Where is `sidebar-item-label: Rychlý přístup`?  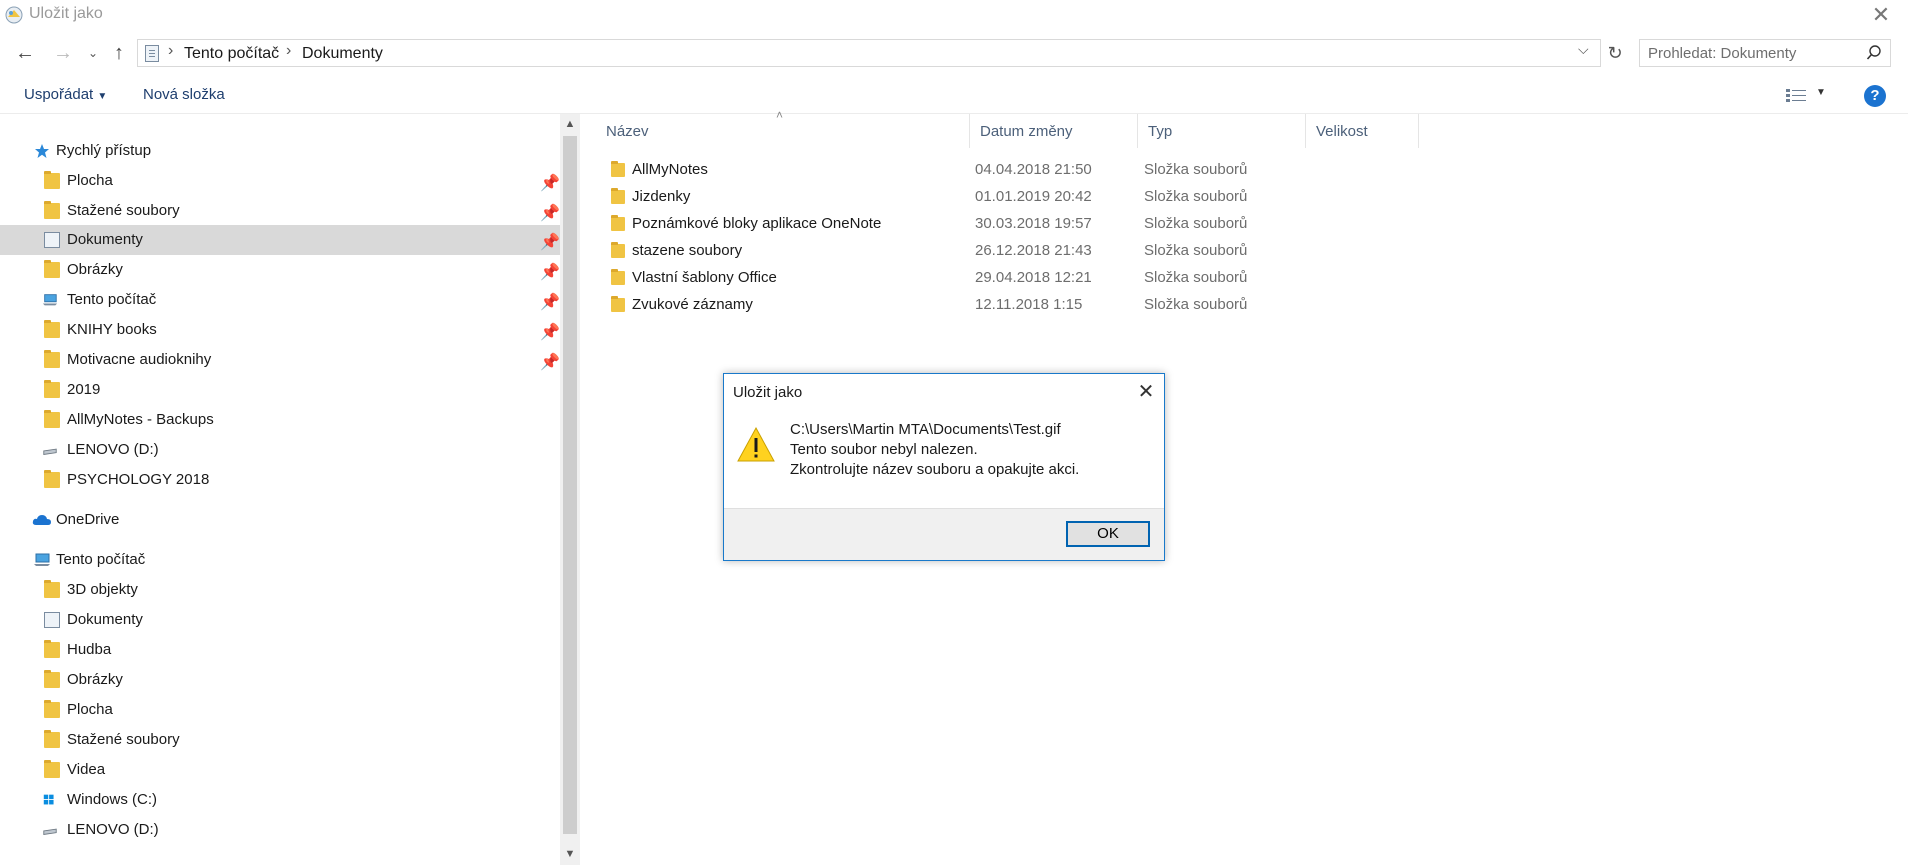
sidebar-item-label: Rychlý přístup is located at coordinates (104, 150).